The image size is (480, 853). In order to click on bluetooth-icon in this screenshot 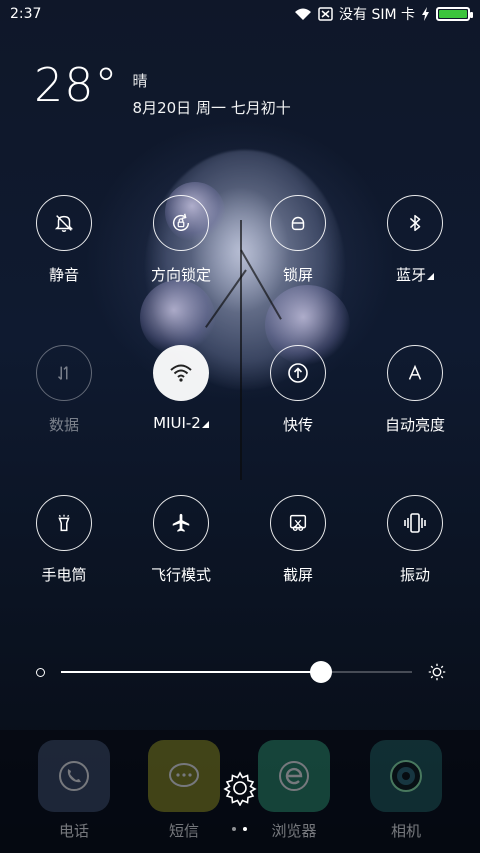, I will do `click(415, 223)`.